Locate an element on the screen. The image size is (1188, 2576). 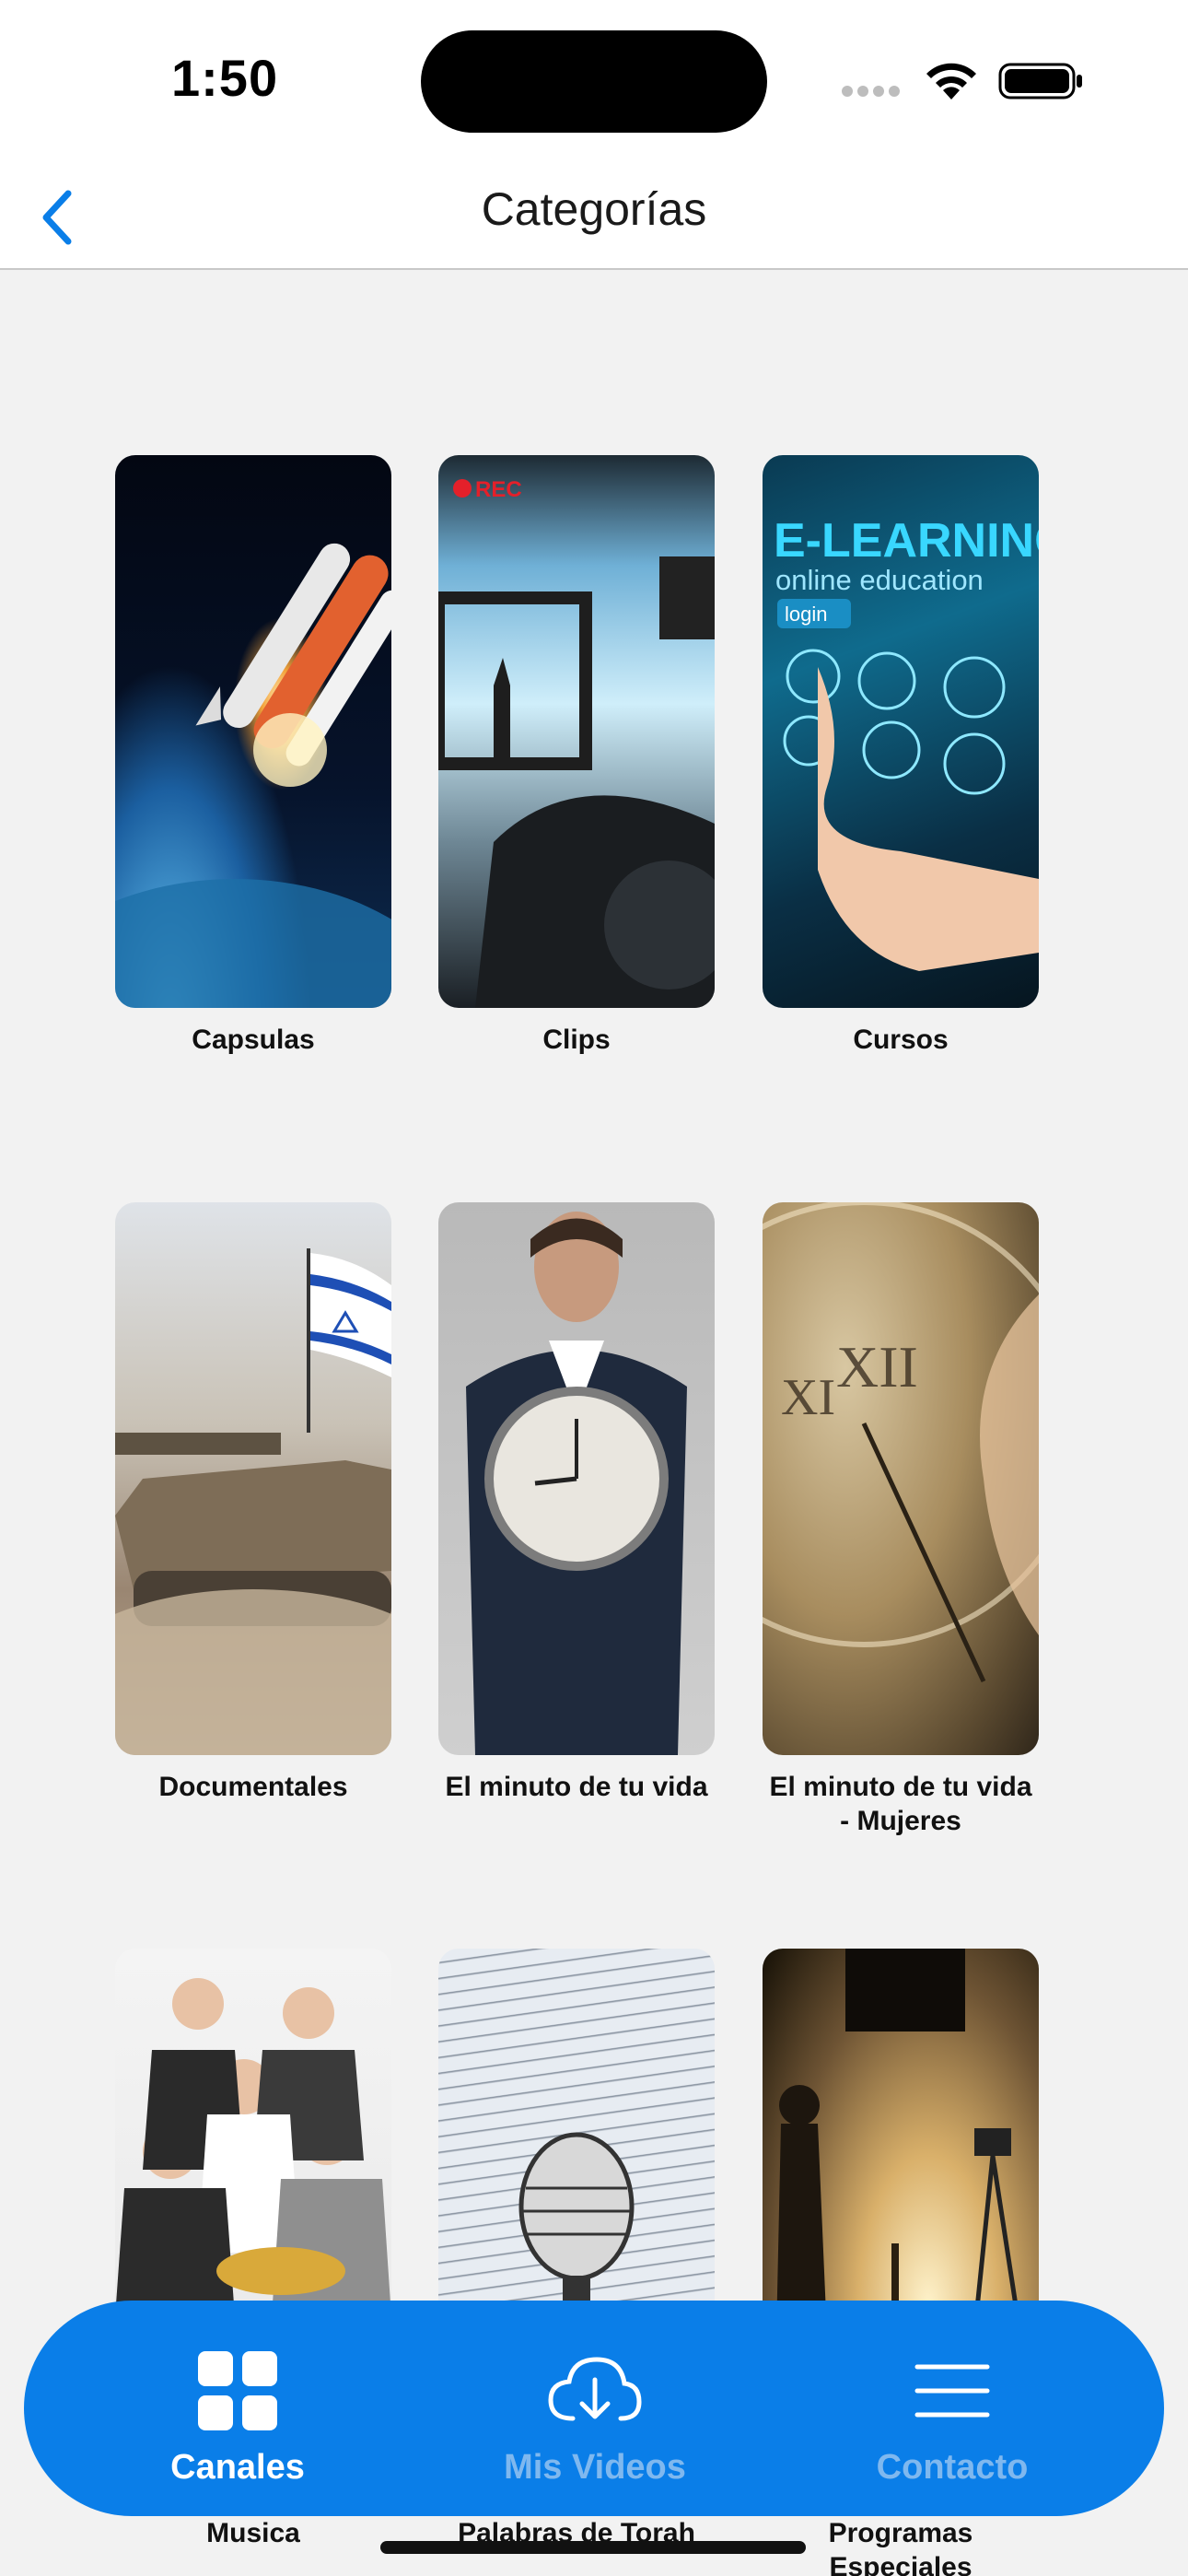
tab-contacto: Contacto is located at coordinates (952, 2408).